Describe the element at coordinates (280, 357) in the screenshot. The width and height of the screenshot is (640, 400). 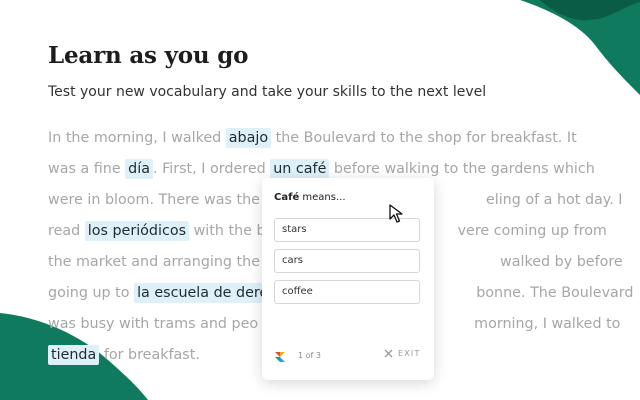
I see `app-logo-icon` at that location.